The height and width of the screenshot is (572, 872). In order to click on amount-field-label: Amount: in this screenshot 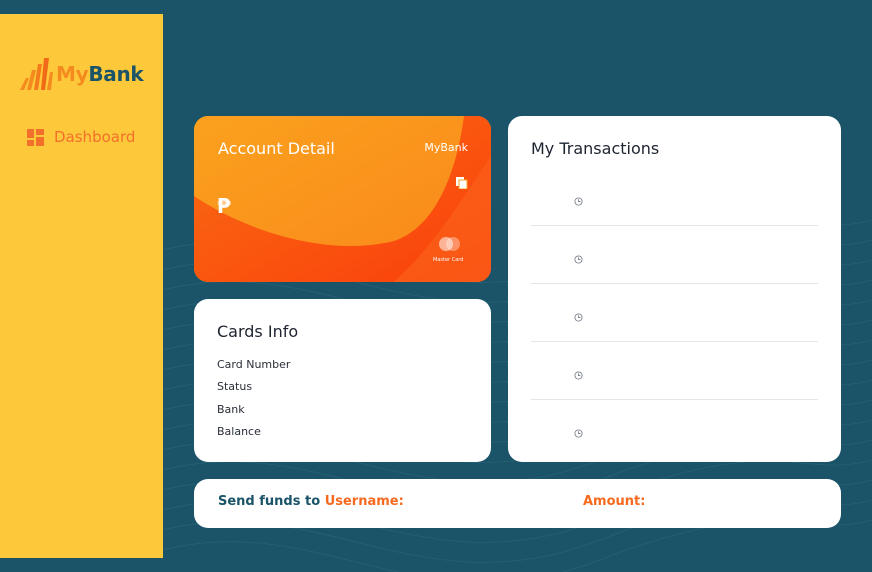, I will do `click(614, 501)`.